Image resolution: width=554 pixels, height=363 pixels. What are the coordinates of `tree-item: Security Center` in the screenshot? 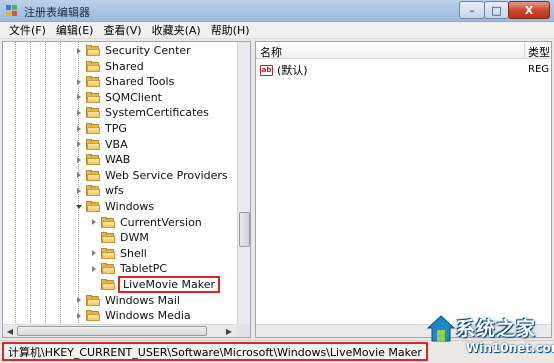 It's located at (133, 50).